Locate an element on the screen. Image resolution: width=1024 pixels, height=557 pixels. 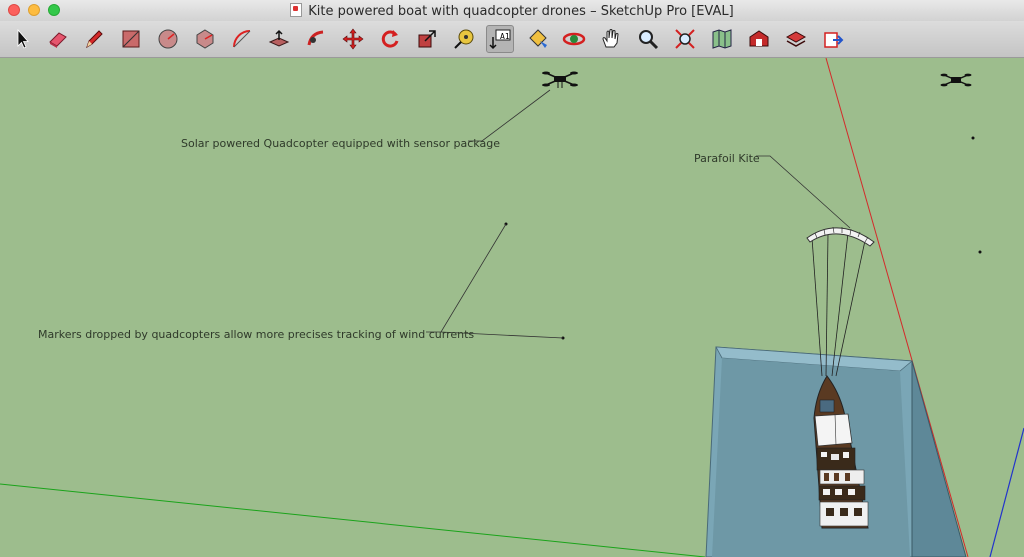
select-tool-button is located at coordinates (22, 39).